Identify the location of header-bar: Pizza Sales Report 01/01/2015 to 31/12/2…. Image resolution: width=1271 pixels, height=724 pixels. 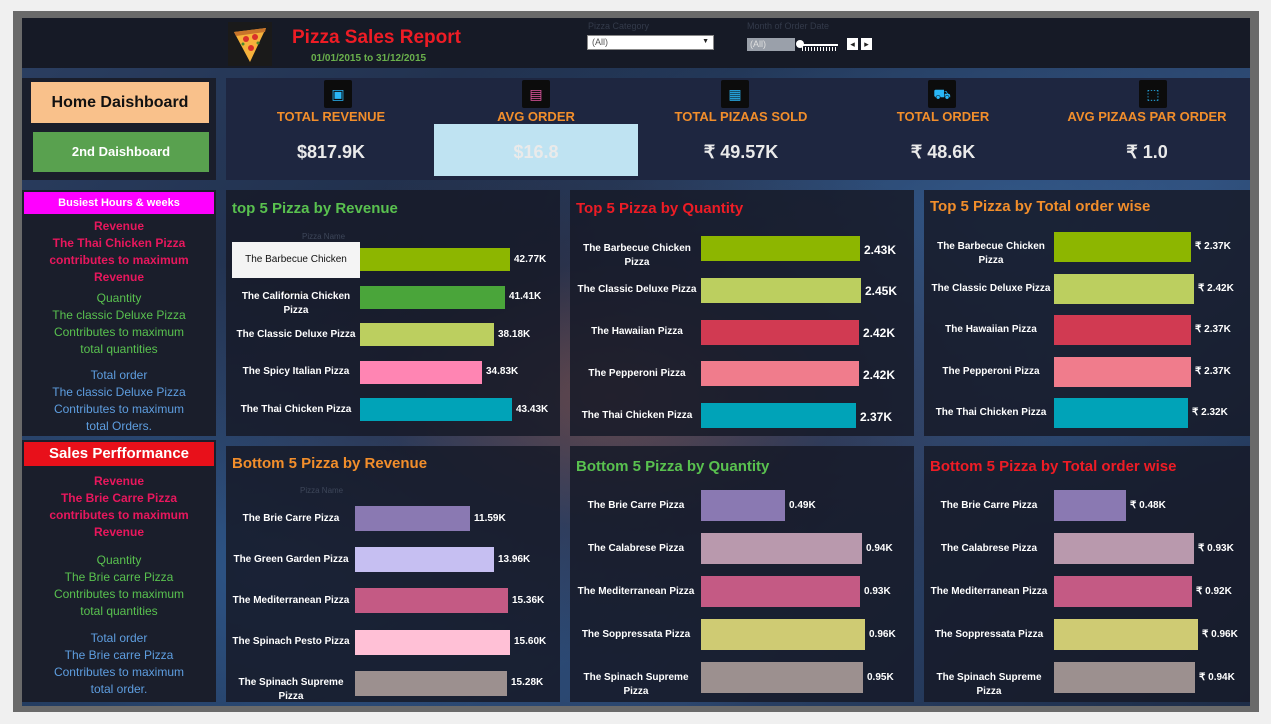
(636, 43).